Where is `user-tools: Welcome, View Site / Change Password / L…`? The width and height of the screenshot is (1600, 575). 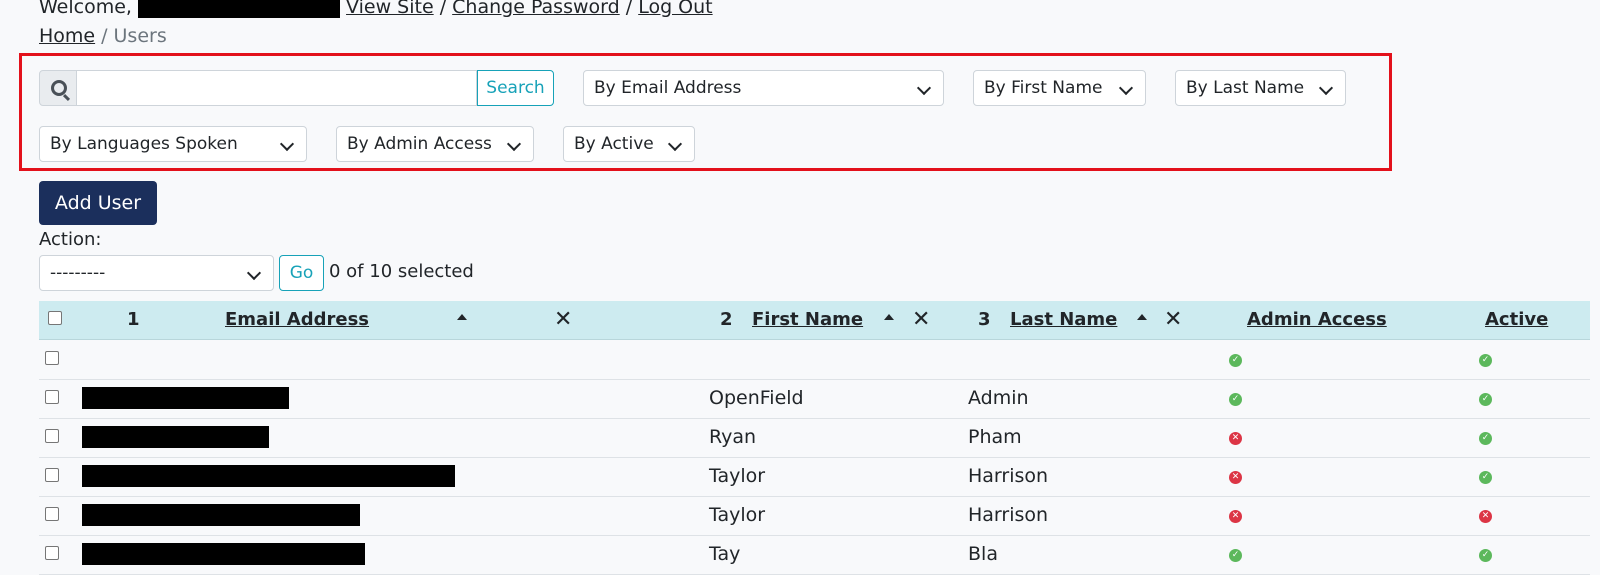
user-tools: Welcome, View Site / Change Password / L… is located at coordinates (376, 9).